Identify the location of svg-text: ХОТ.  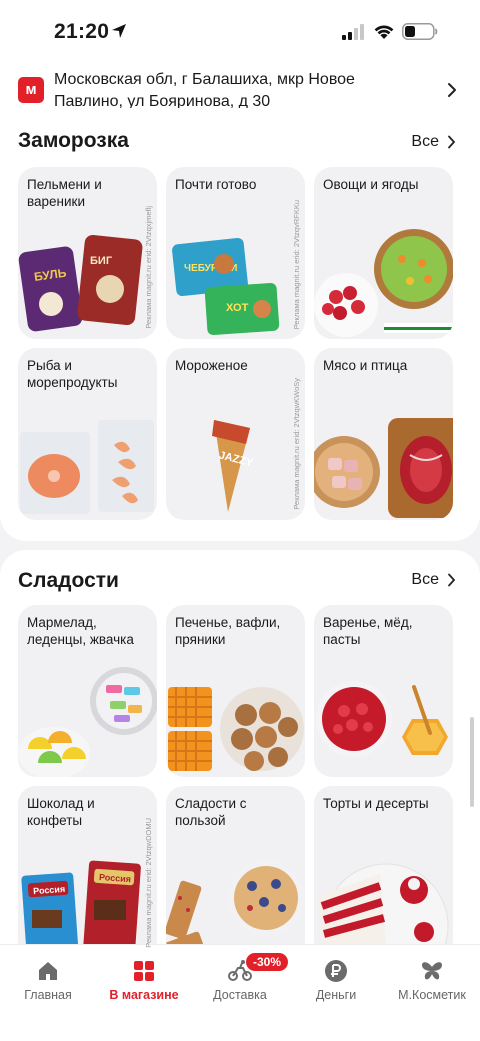
(237, 308).